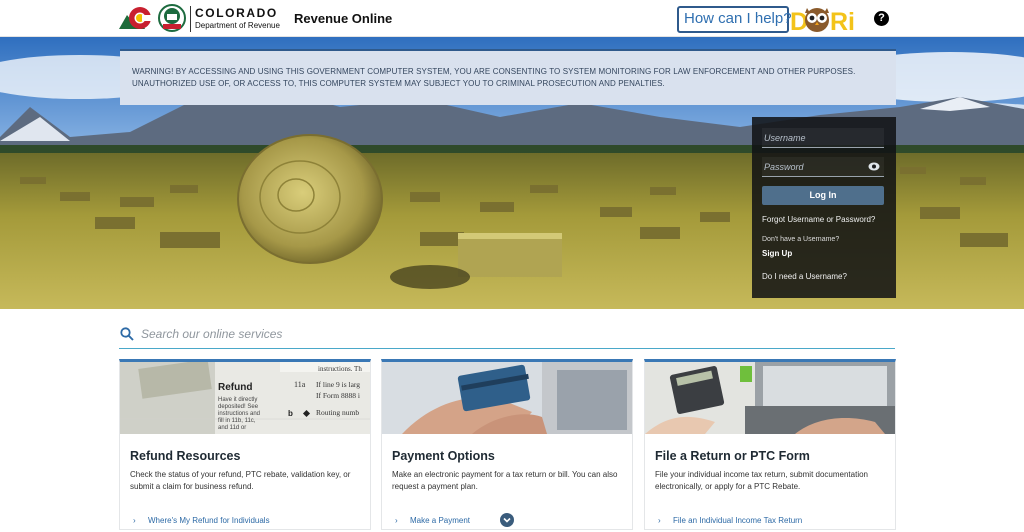 The width and height of the screenshot is (1024, 532). I want to click on question-circle-icon: ?, so click(881, 18).